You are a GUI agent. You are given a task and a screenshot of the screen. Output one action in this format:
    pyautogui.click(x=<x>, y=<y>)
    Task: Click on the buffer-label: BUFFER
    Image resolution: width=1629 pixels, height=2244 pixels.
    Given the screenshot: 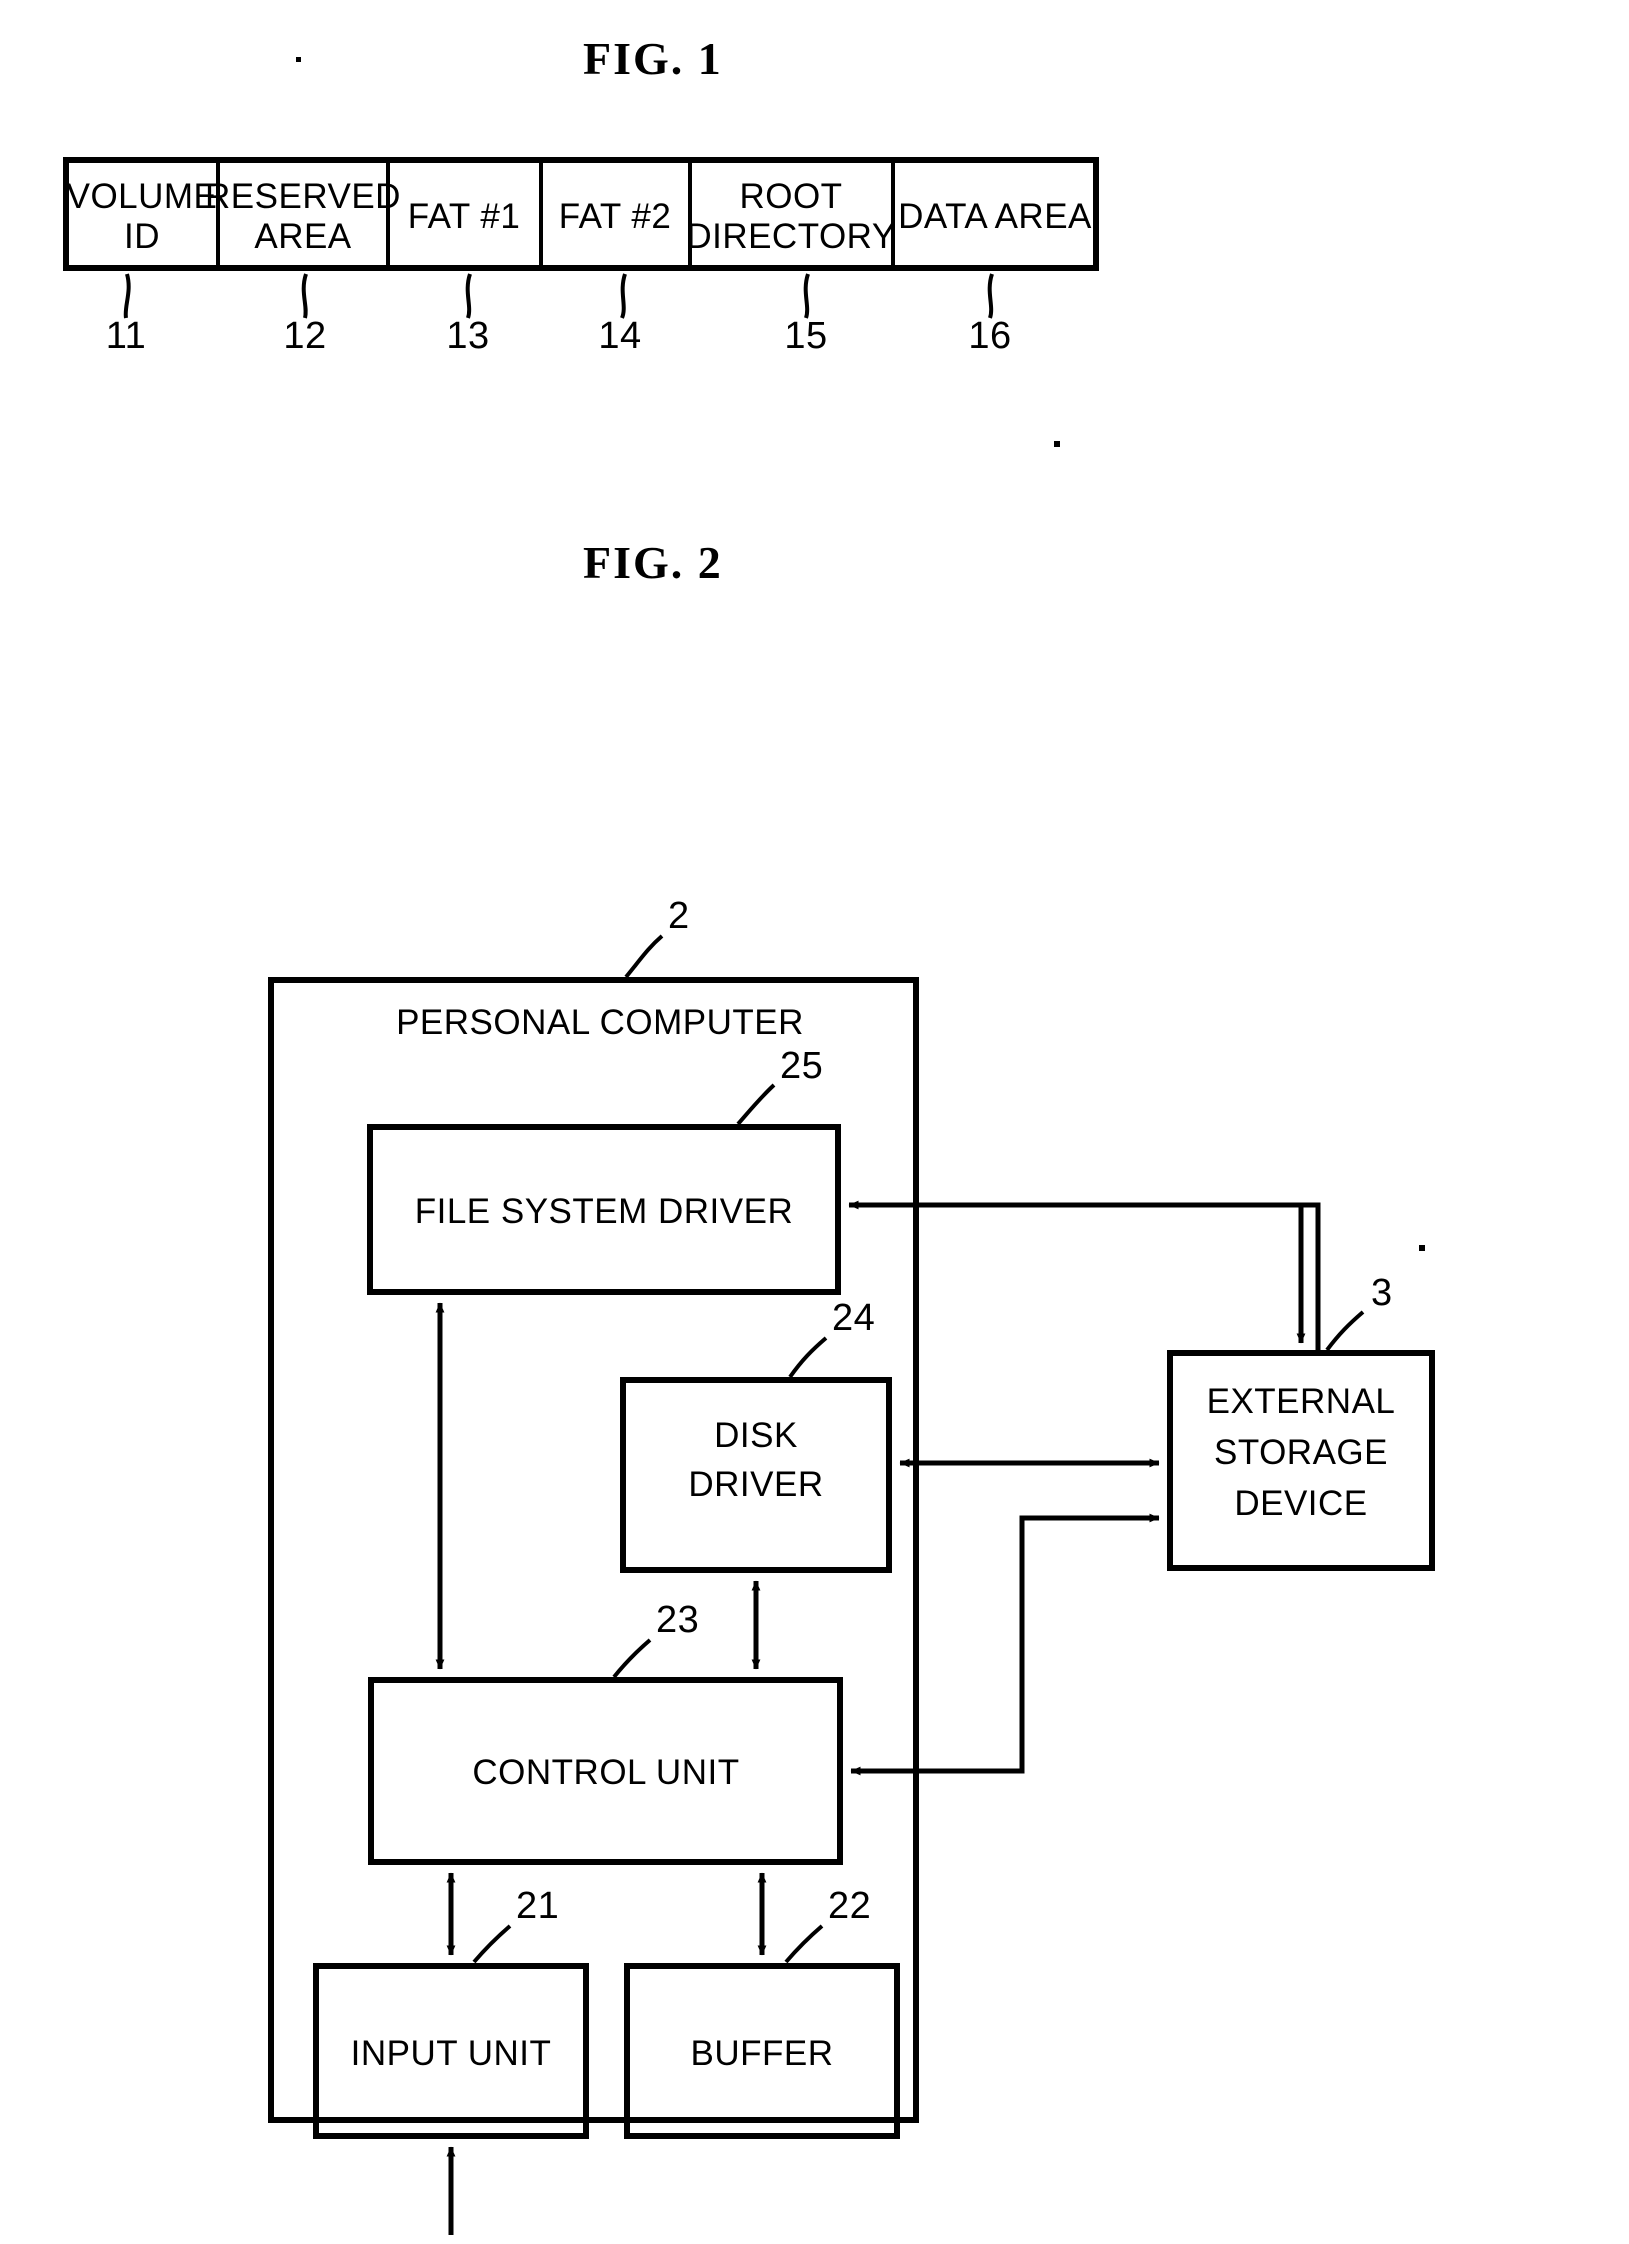 What is the action you would take?
    pyautogui.click(x=762, y=2053)
    